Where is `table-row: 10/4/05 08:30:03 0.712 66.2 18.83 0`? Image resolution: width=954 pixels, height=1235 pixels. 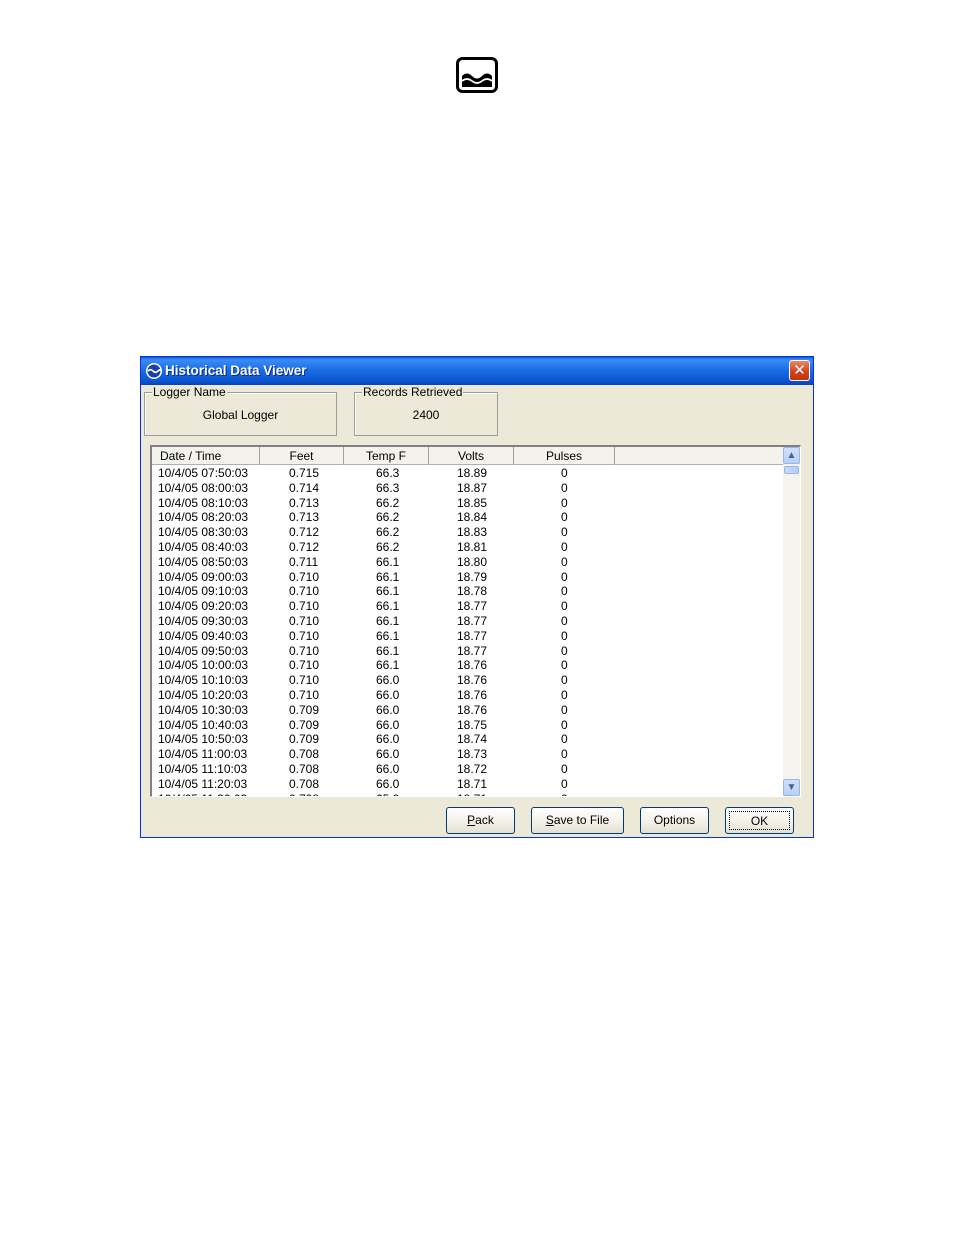
table-row: 10/4/05 08:30:03 0.712 66.2 18.83 0 is located at coordinates (467, 532).